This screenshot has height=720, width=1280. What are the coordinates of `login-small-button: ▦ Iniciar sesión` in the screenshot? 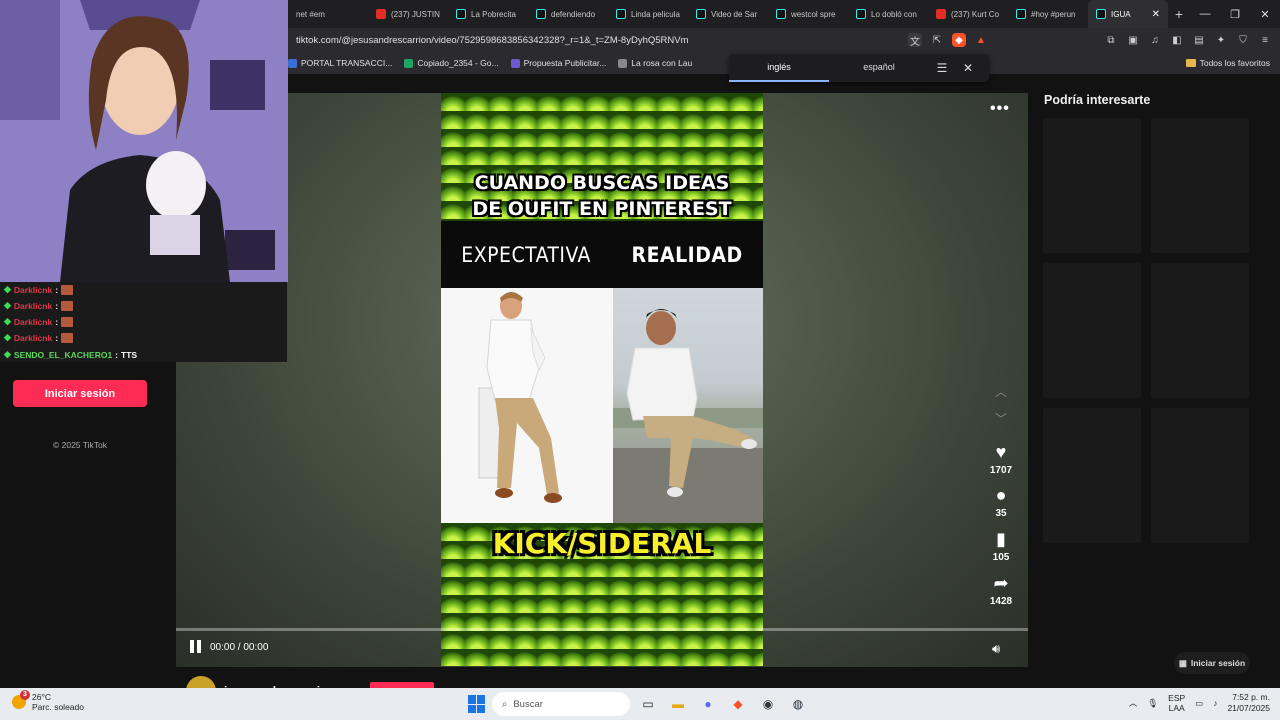 It's located at (1212, 663).